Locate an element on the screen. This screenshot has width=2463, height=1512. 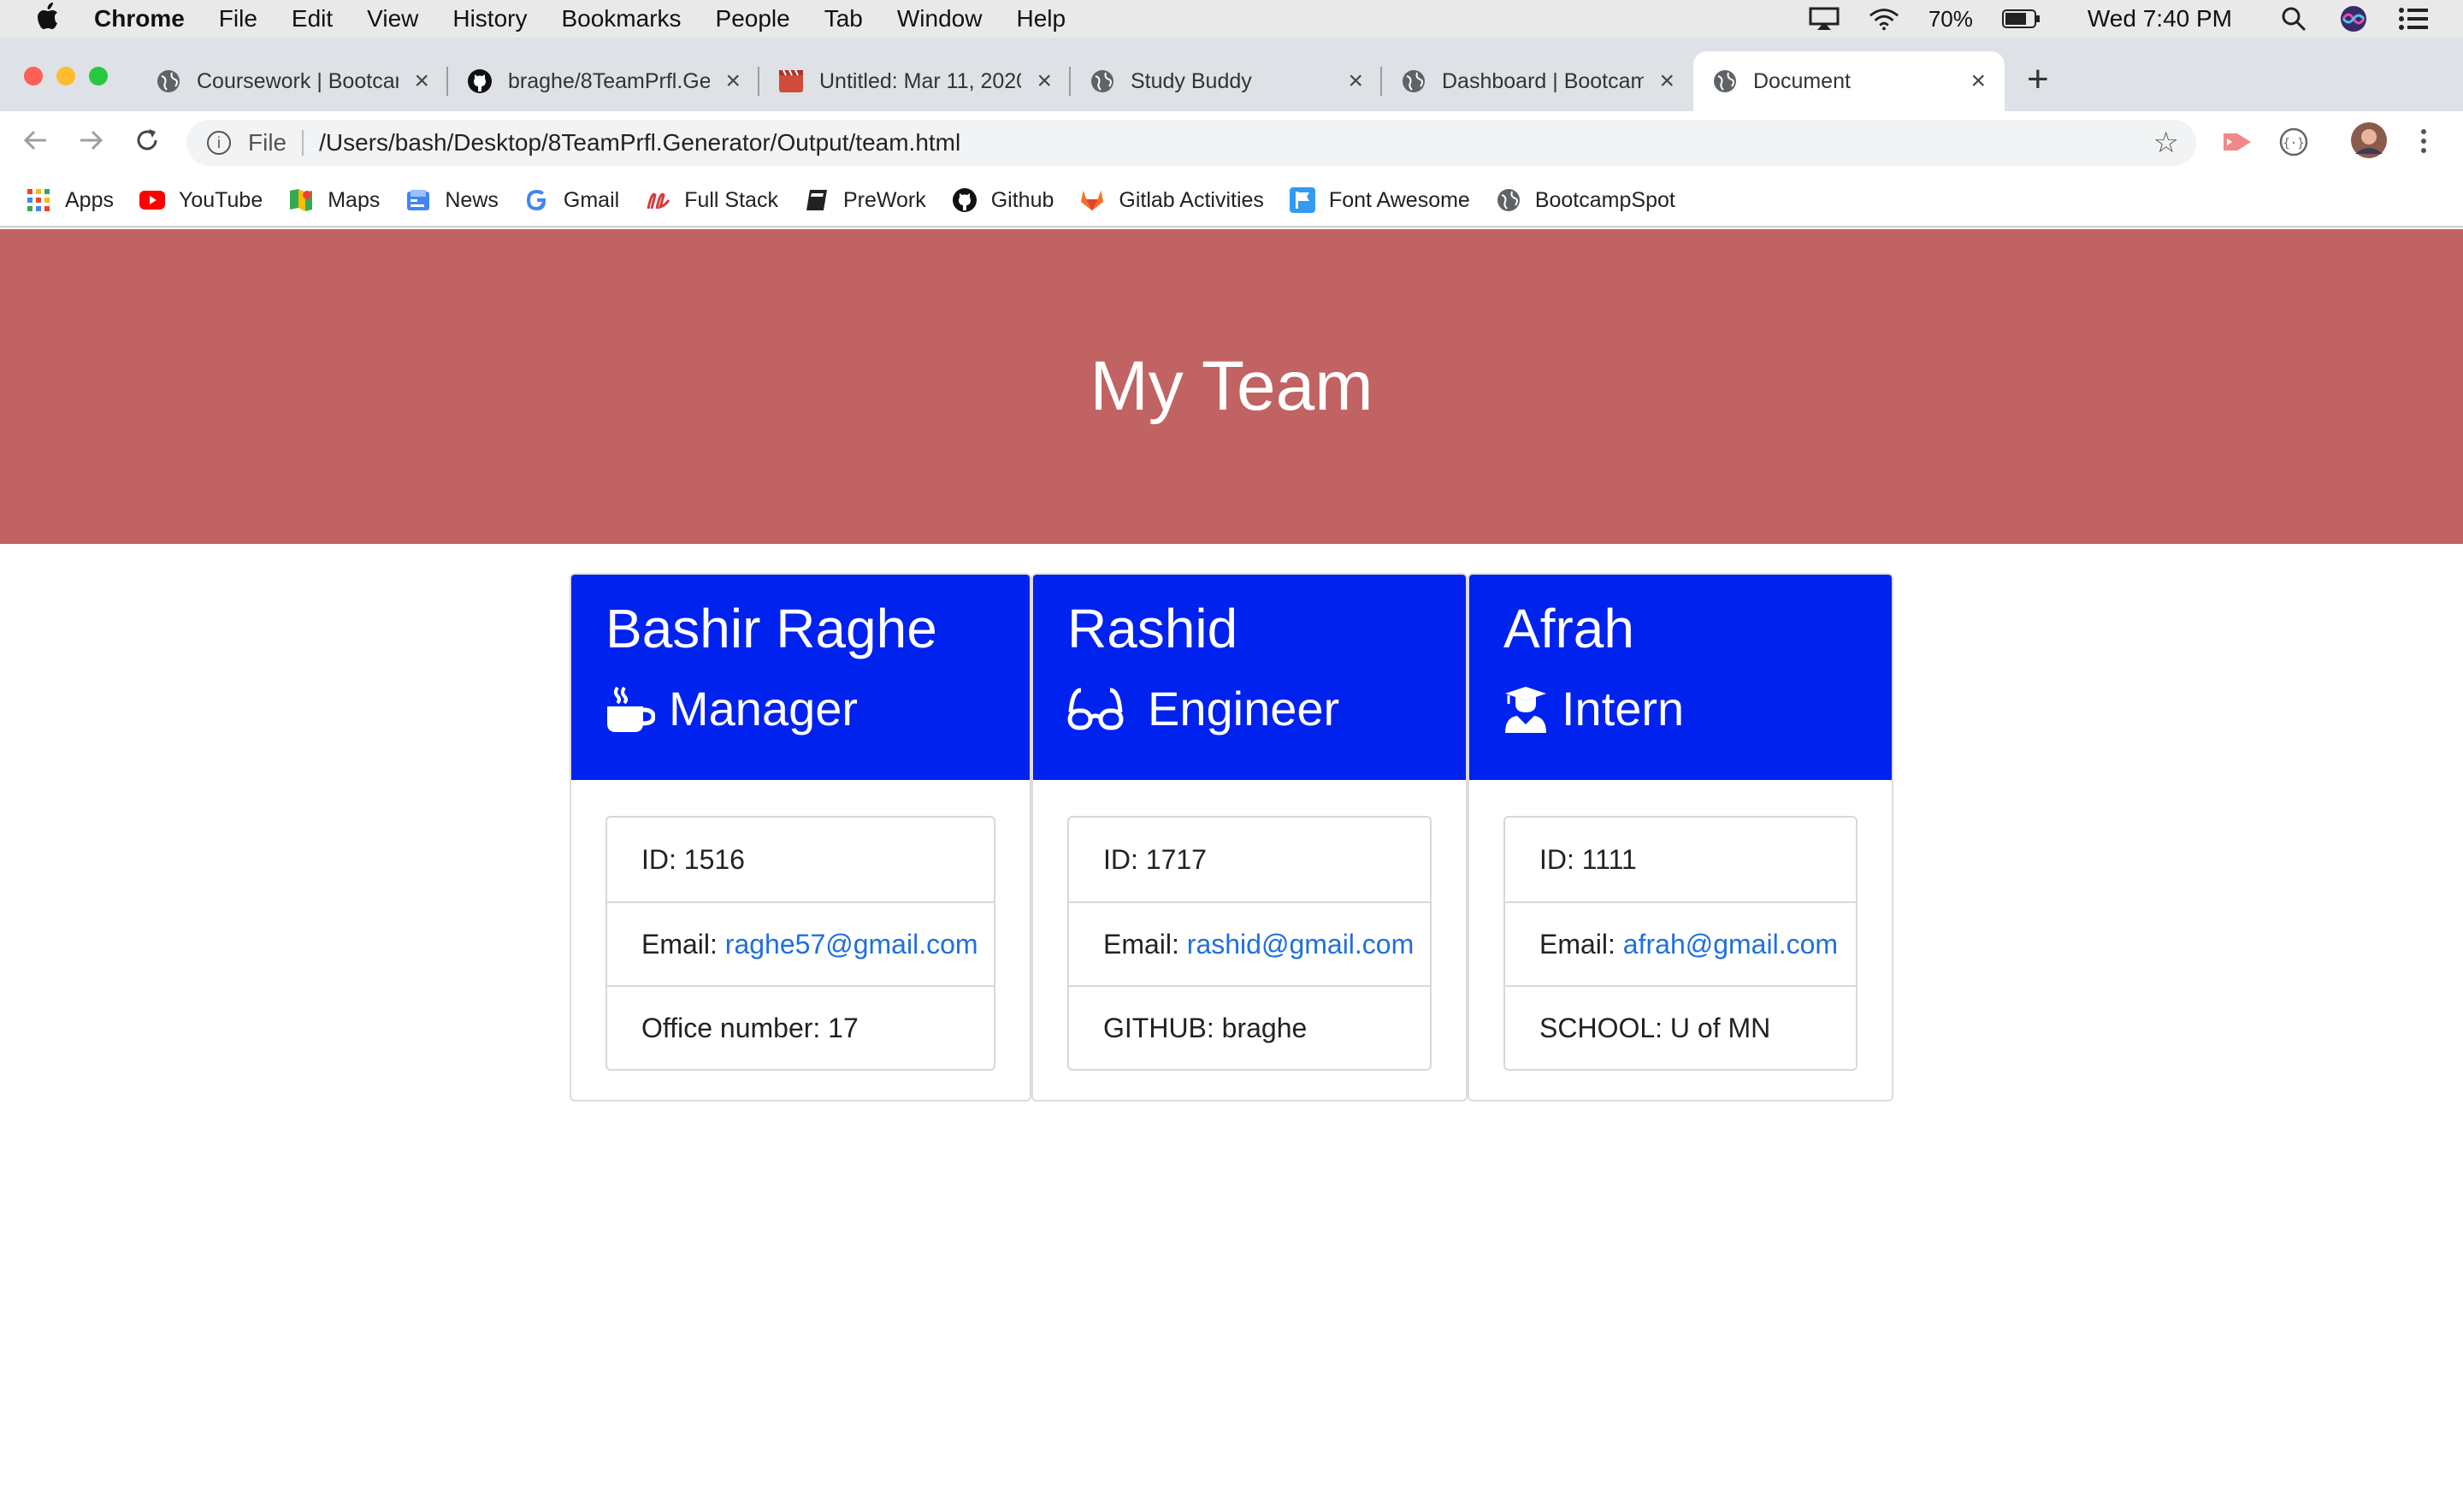
minimize-window-button is located at coordinates (65, 76).